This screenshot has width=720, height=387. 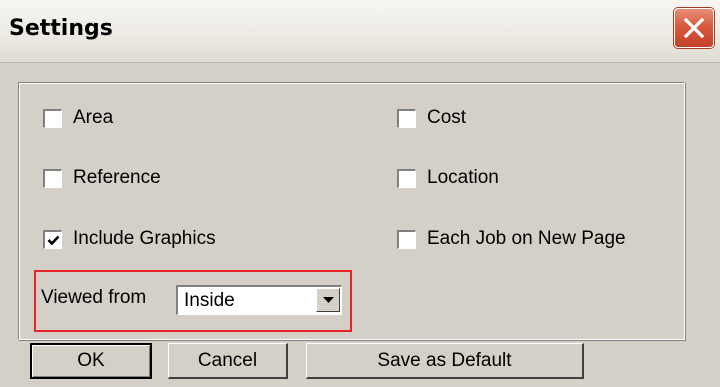 What do you see at coordinates (52, 118) in the screenshot?
I see `area-checkbox` at bounding box center [52, 118].